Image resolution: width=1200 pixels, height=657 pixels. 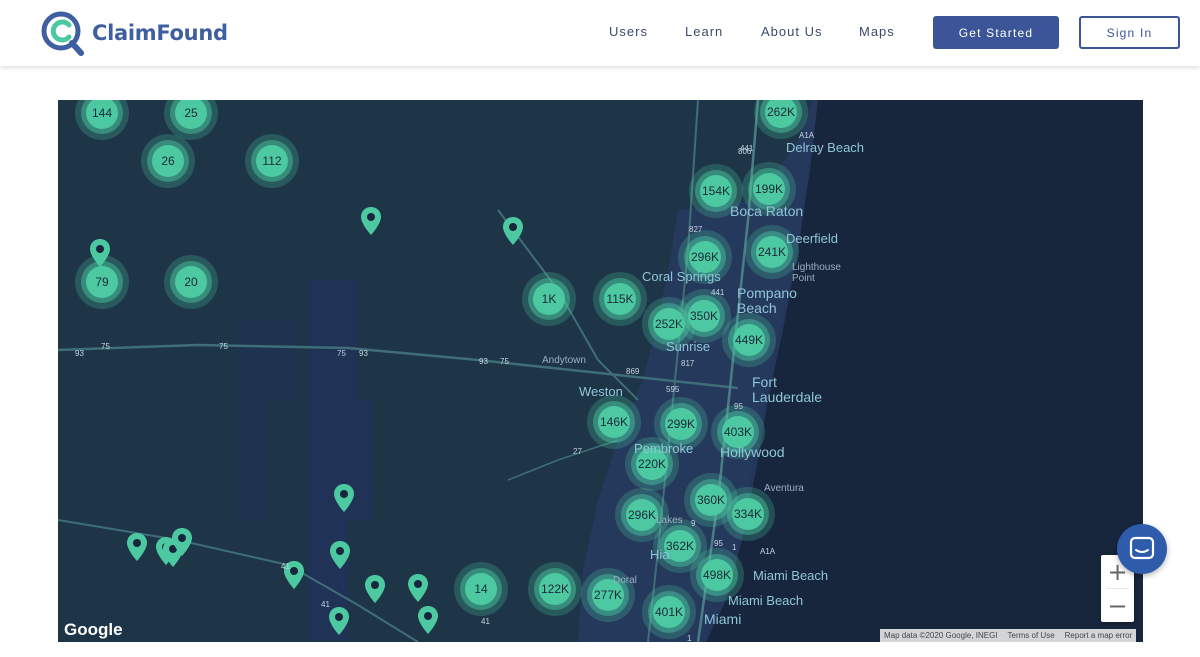 What do you see at coordinates (1031, 635) in the screenshot?
I see `terms-of-use-link: Terms of Use` at bounding box center [1031, 635].